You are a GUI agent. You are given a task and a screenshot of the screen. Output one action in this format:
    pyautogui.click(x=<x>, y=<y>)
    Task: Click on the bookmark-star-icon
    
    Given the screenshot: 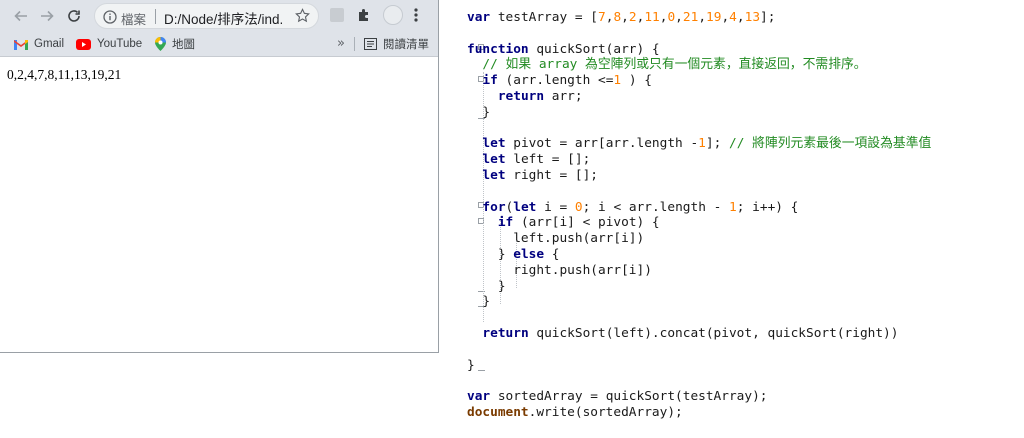 What is the action you would take?
    pyautogui.click(x=302, y=17)
    